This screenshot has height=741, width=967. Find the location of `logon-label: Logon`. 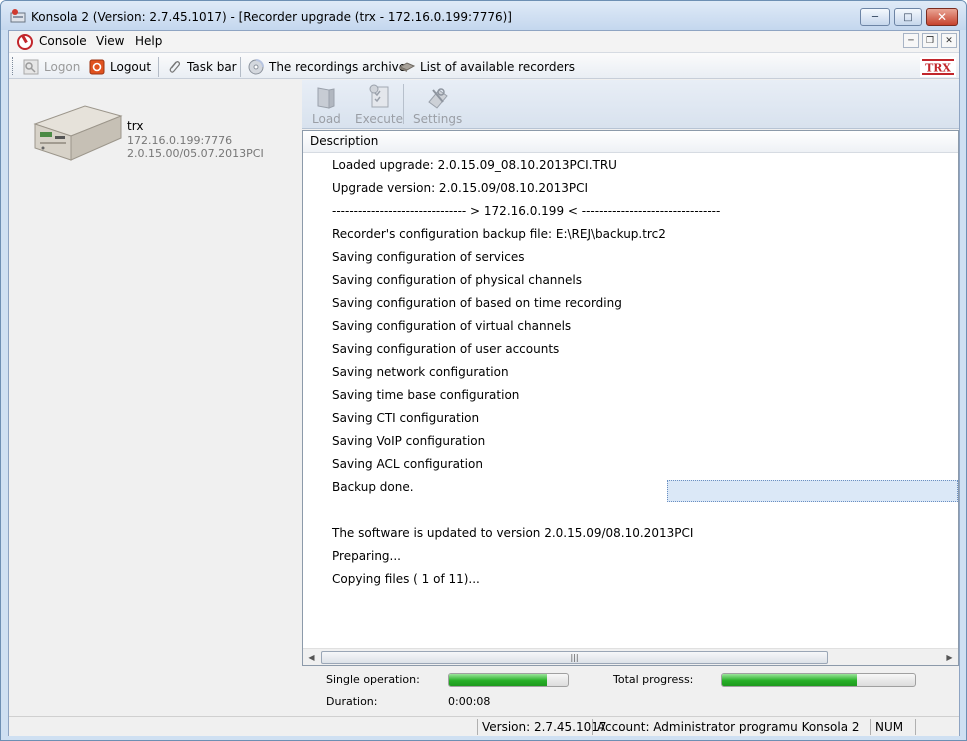

logon-label: Logon is located at coordinates (62, 67).